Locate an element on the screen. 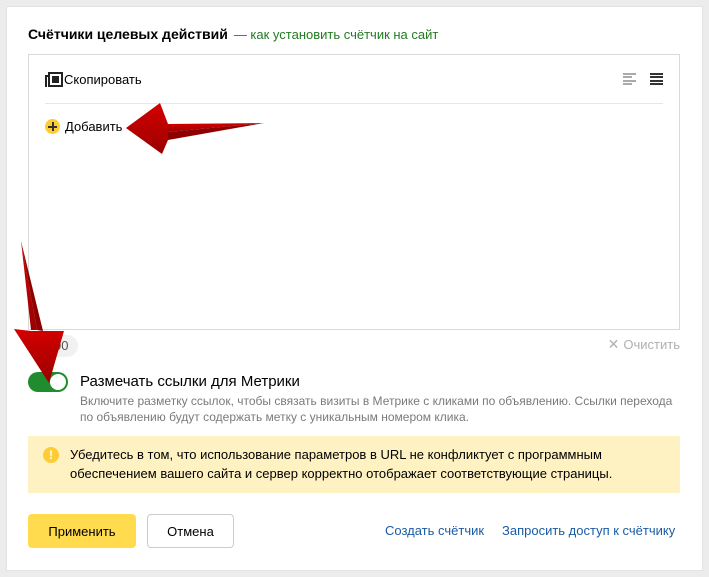  align-left-icon is located at coordinates (629, 79).